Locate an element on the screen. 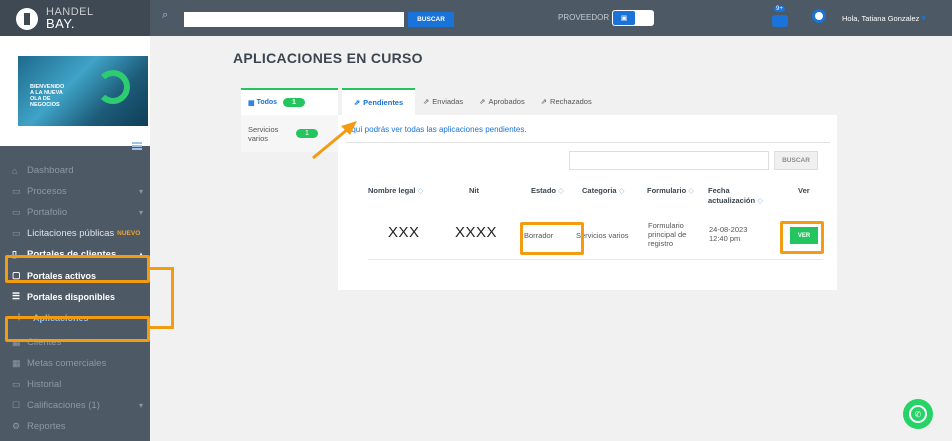 The width and height of the screenshot is (952, 441). phone-icon: ✆ is located at coordinates (918, 414).